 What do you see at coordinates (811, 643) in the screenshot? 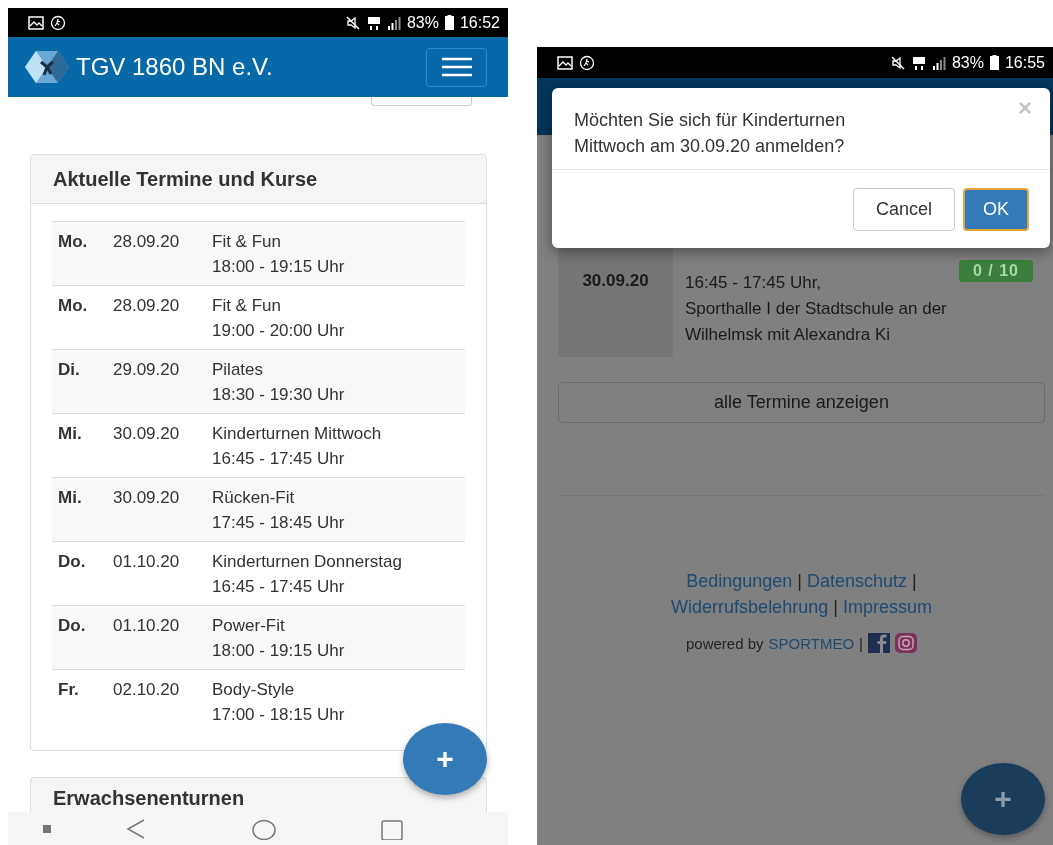
I see `brand-link: SPORTMEO` at bounding box center [811, 643].